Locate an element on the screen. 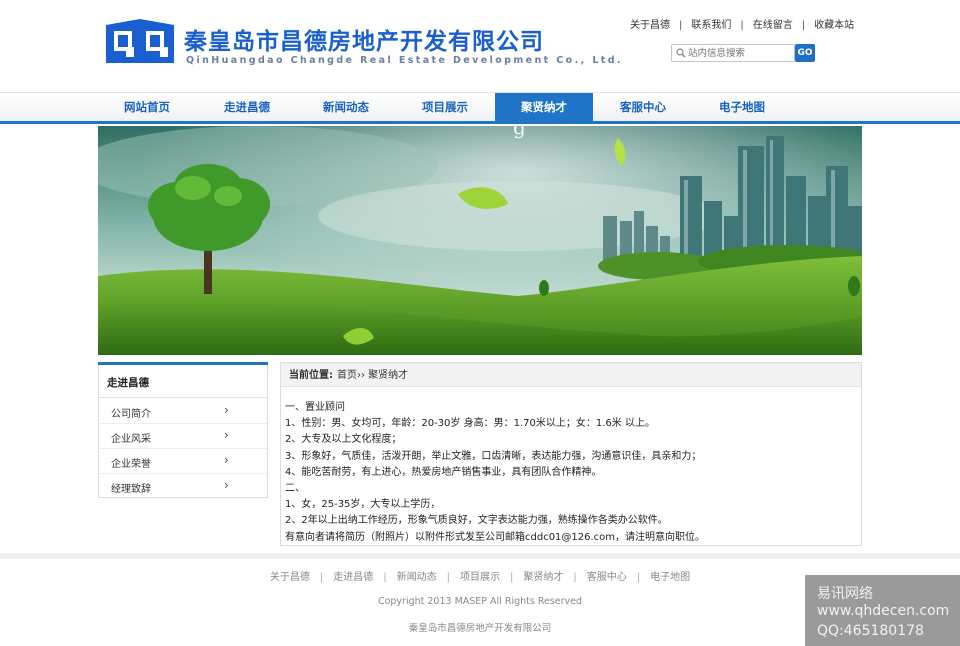 The image size is (960, 646). footer-link-careers: 聚贤纳才 is located at coordinates (543, 577).